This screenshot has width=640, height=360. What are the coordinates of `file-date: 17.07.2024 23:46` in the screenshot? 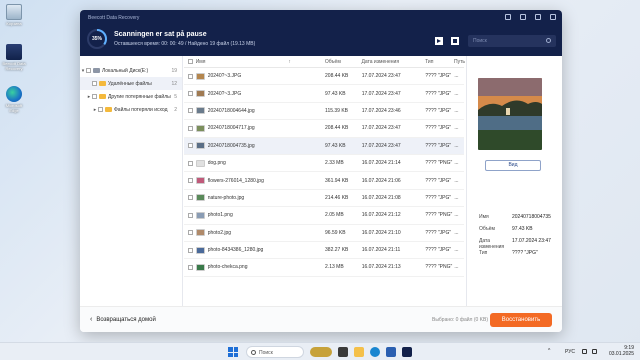 It's located at (381, 110).